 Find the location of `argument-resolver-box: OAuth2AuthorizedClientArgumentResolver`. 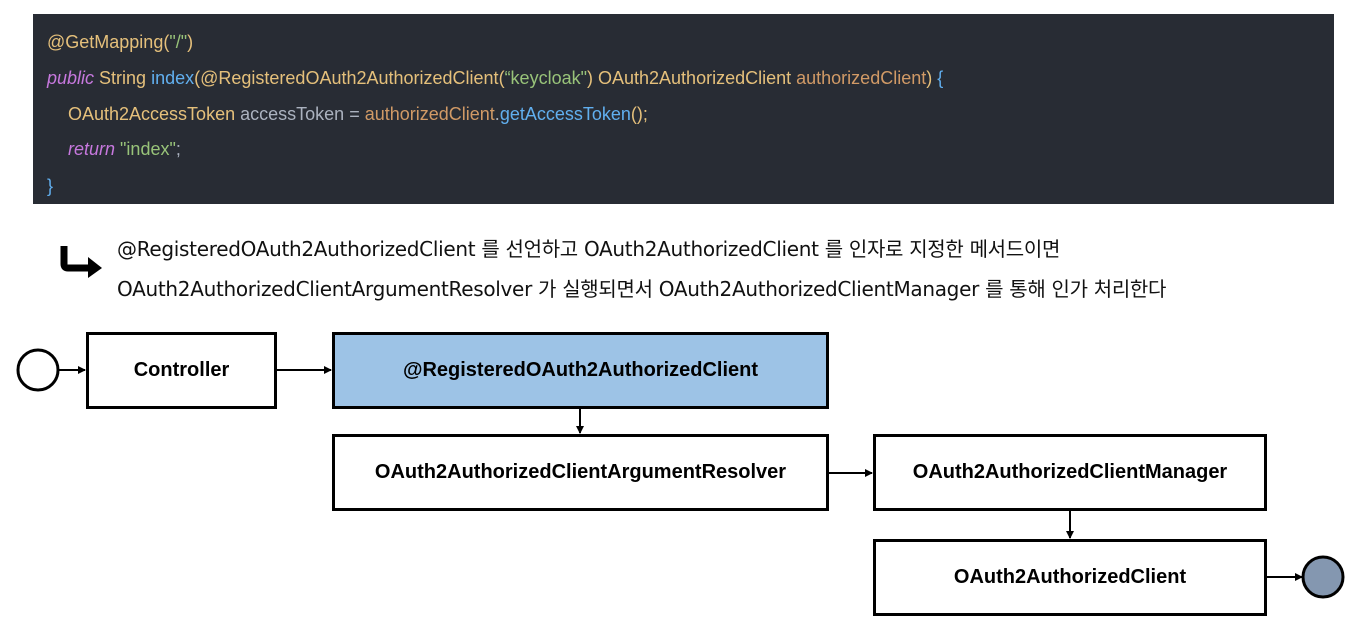

argument-resolver-box: OAuth2AuthorizedClientArgumentResolver is located at coordinates (580, 472).